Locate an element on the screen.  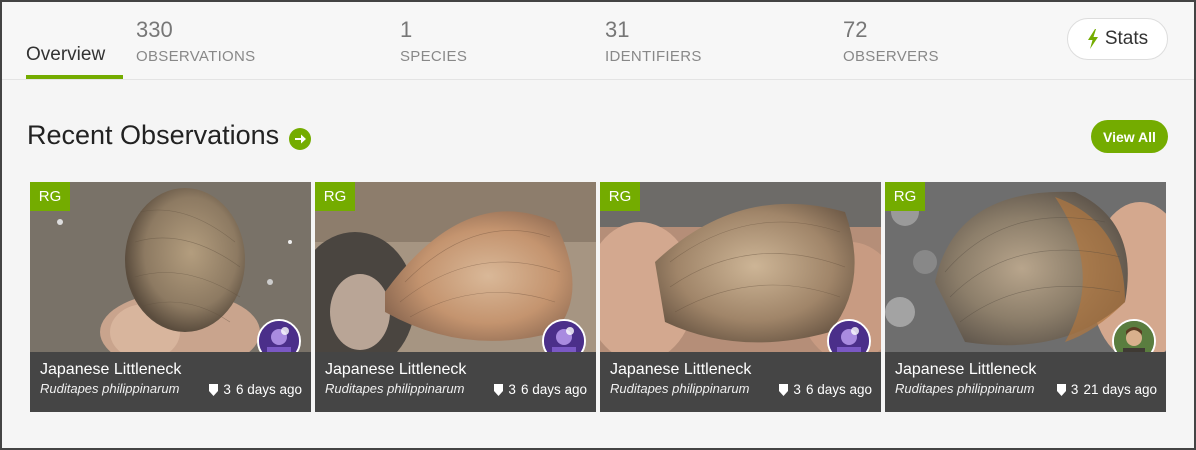
observation-meta: 3 21 days ago is located at coordinates (1106, 389).